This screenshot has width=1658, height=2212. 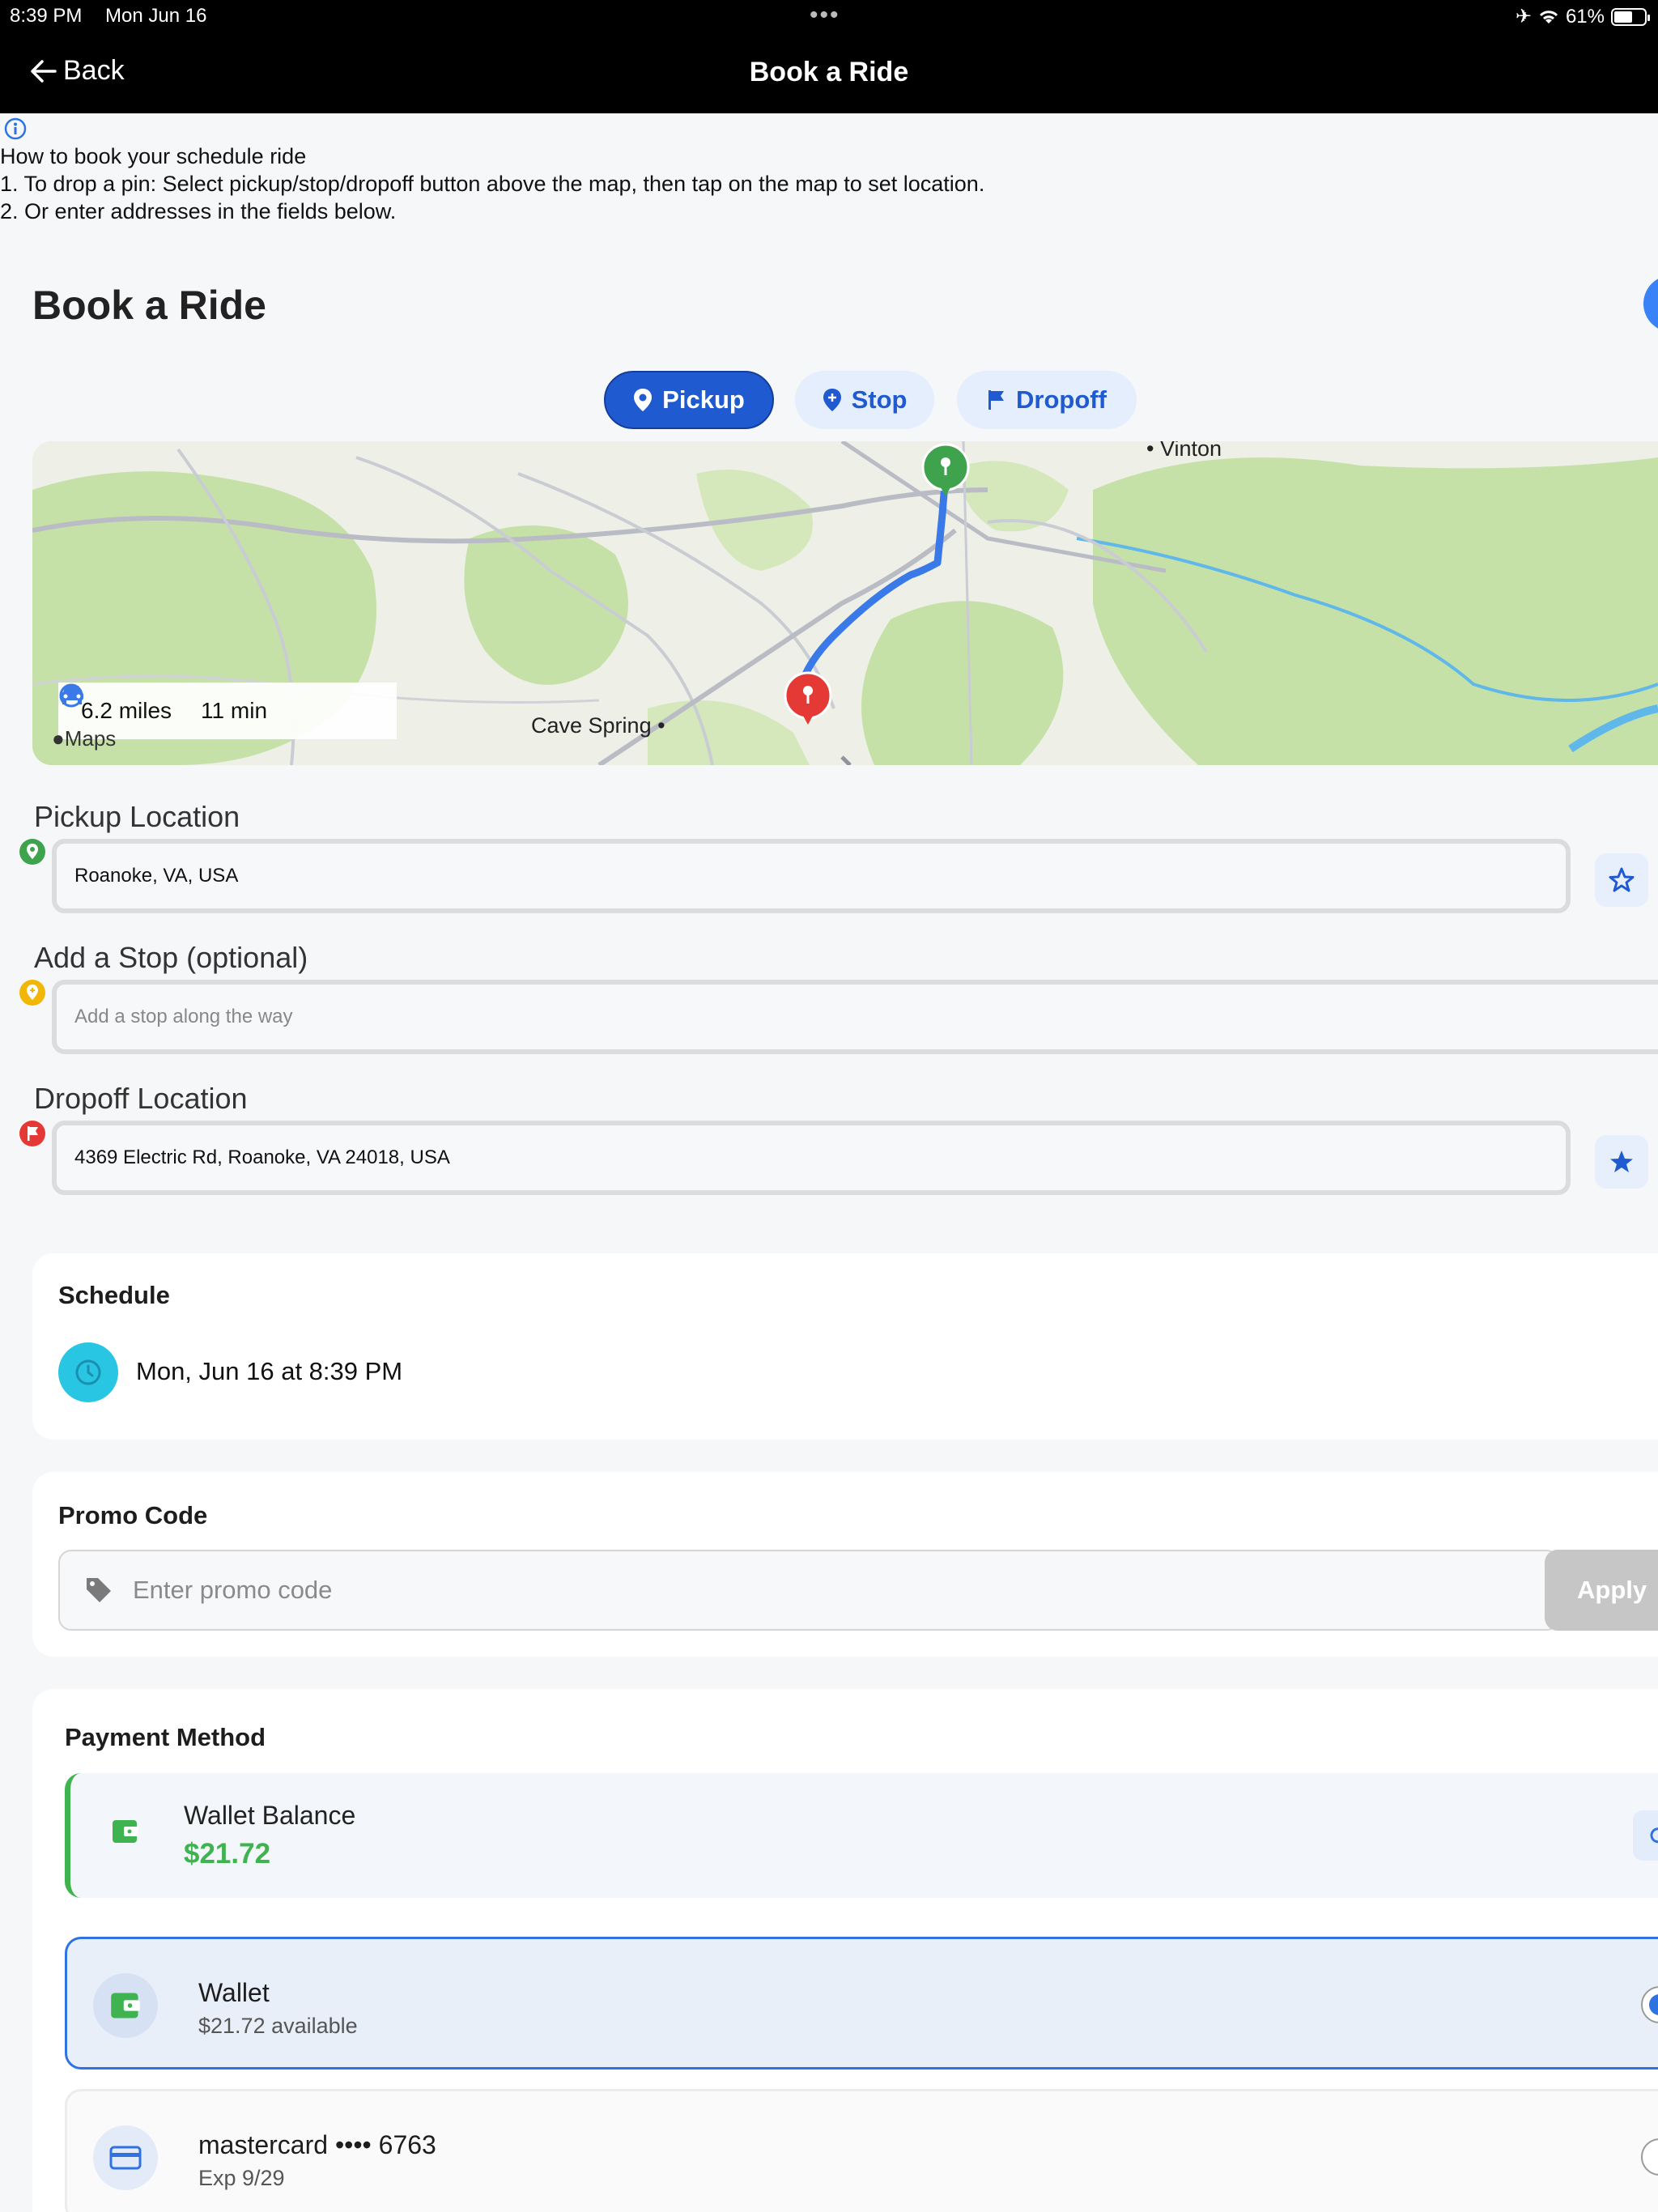 I want to click on star-outline-icon, so click(x=1622, y=879).